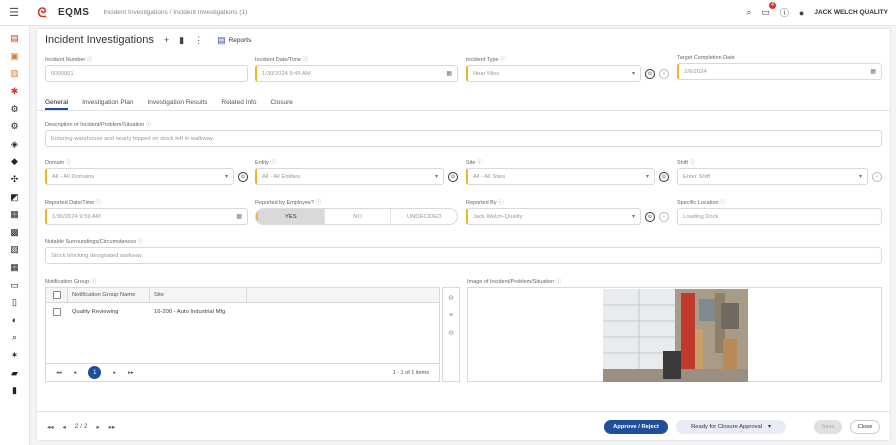 This screenshot has width=896, height=445. What do you see at coordinates (109, 295) in the screenshot?
I see `column-header-name: Notification Group Name` at bounding box center [109, 295].